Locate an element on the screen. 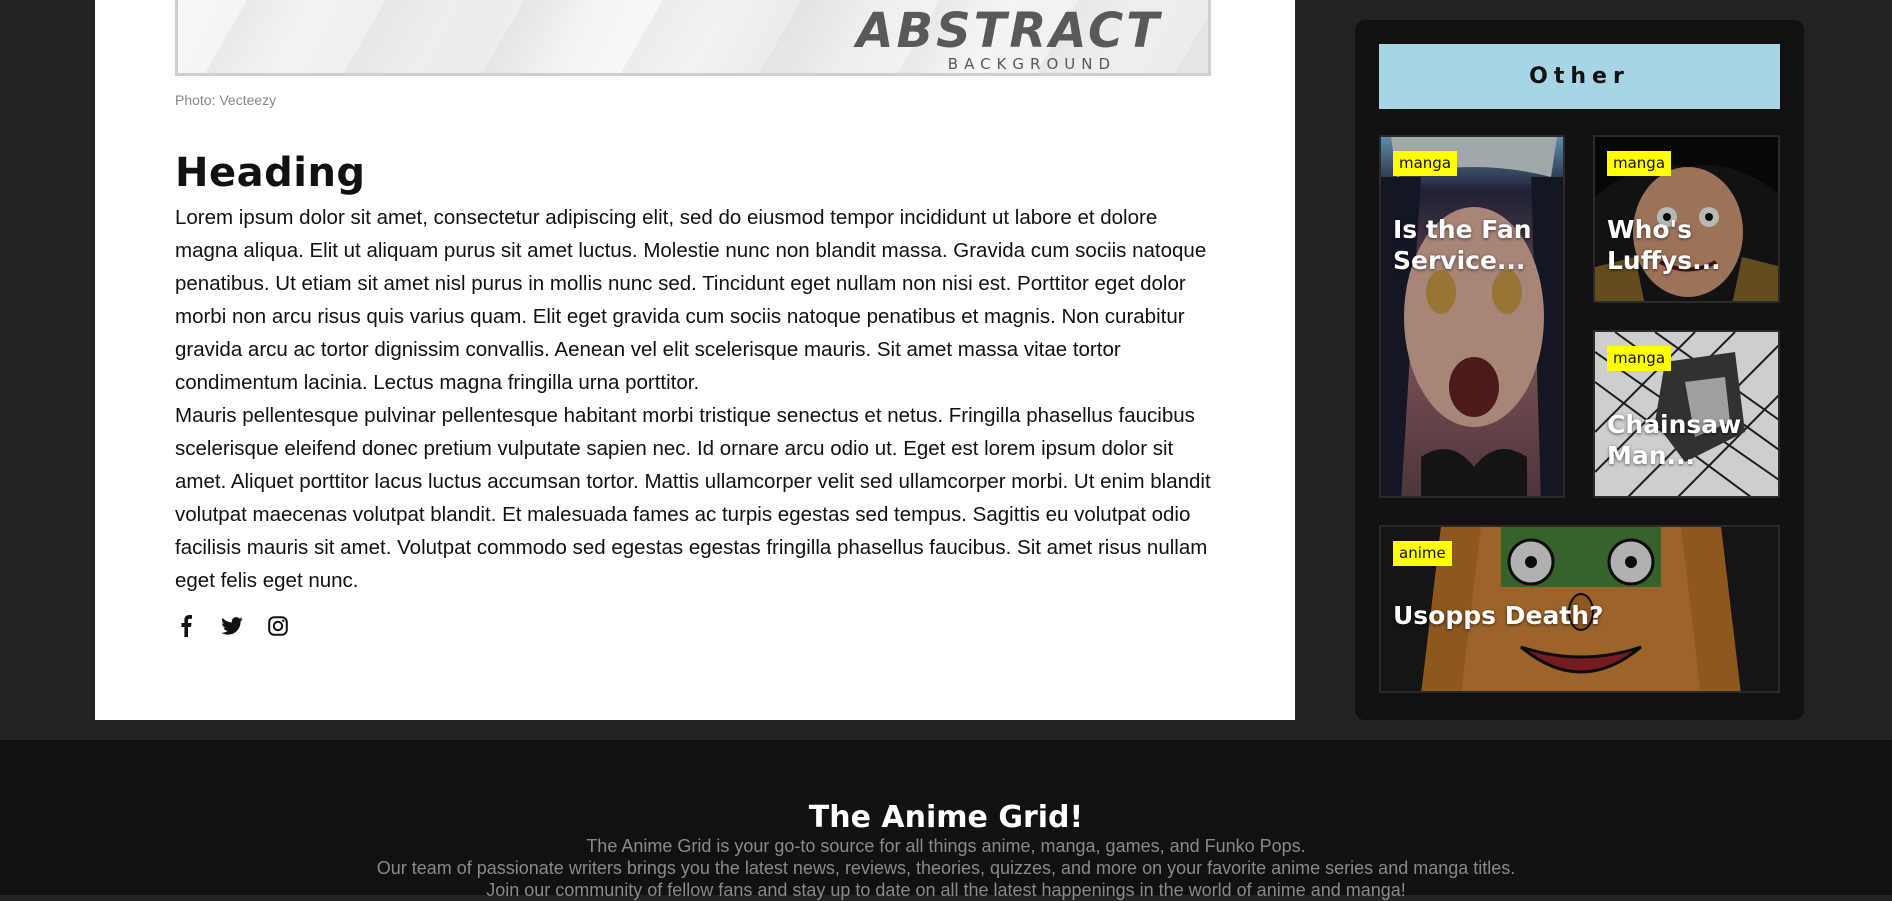 The width and height of the screenshot is (1892, 901). facebook-icon is located at coordinates (186, 626).